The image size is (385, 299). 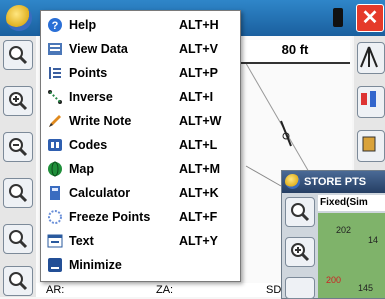 I want to click on zoom-out-button, so click(x=18, y=147).